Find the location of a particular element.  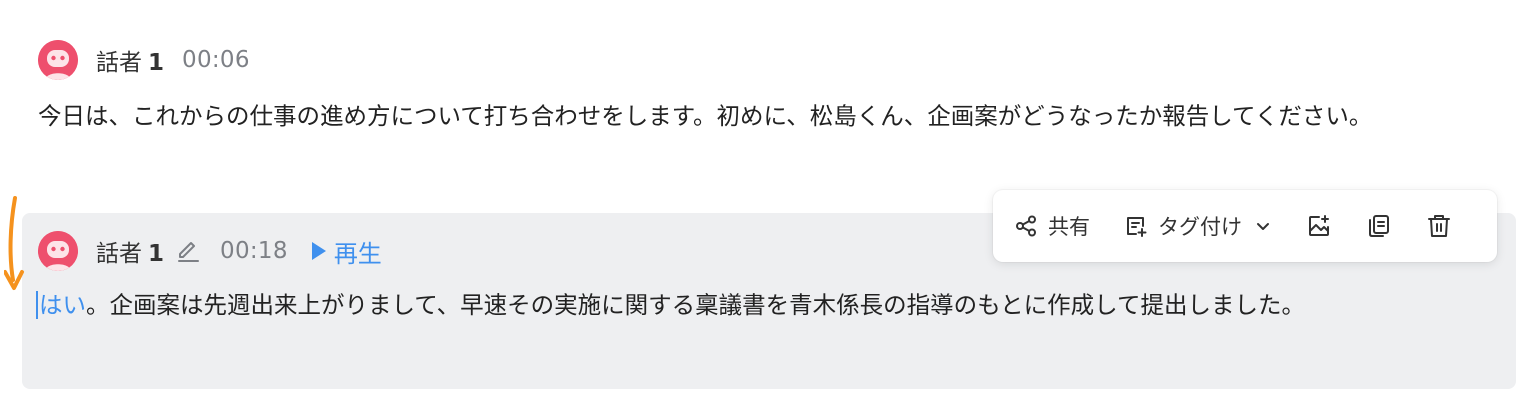

copy-button is located at coordinates (1379, 226).